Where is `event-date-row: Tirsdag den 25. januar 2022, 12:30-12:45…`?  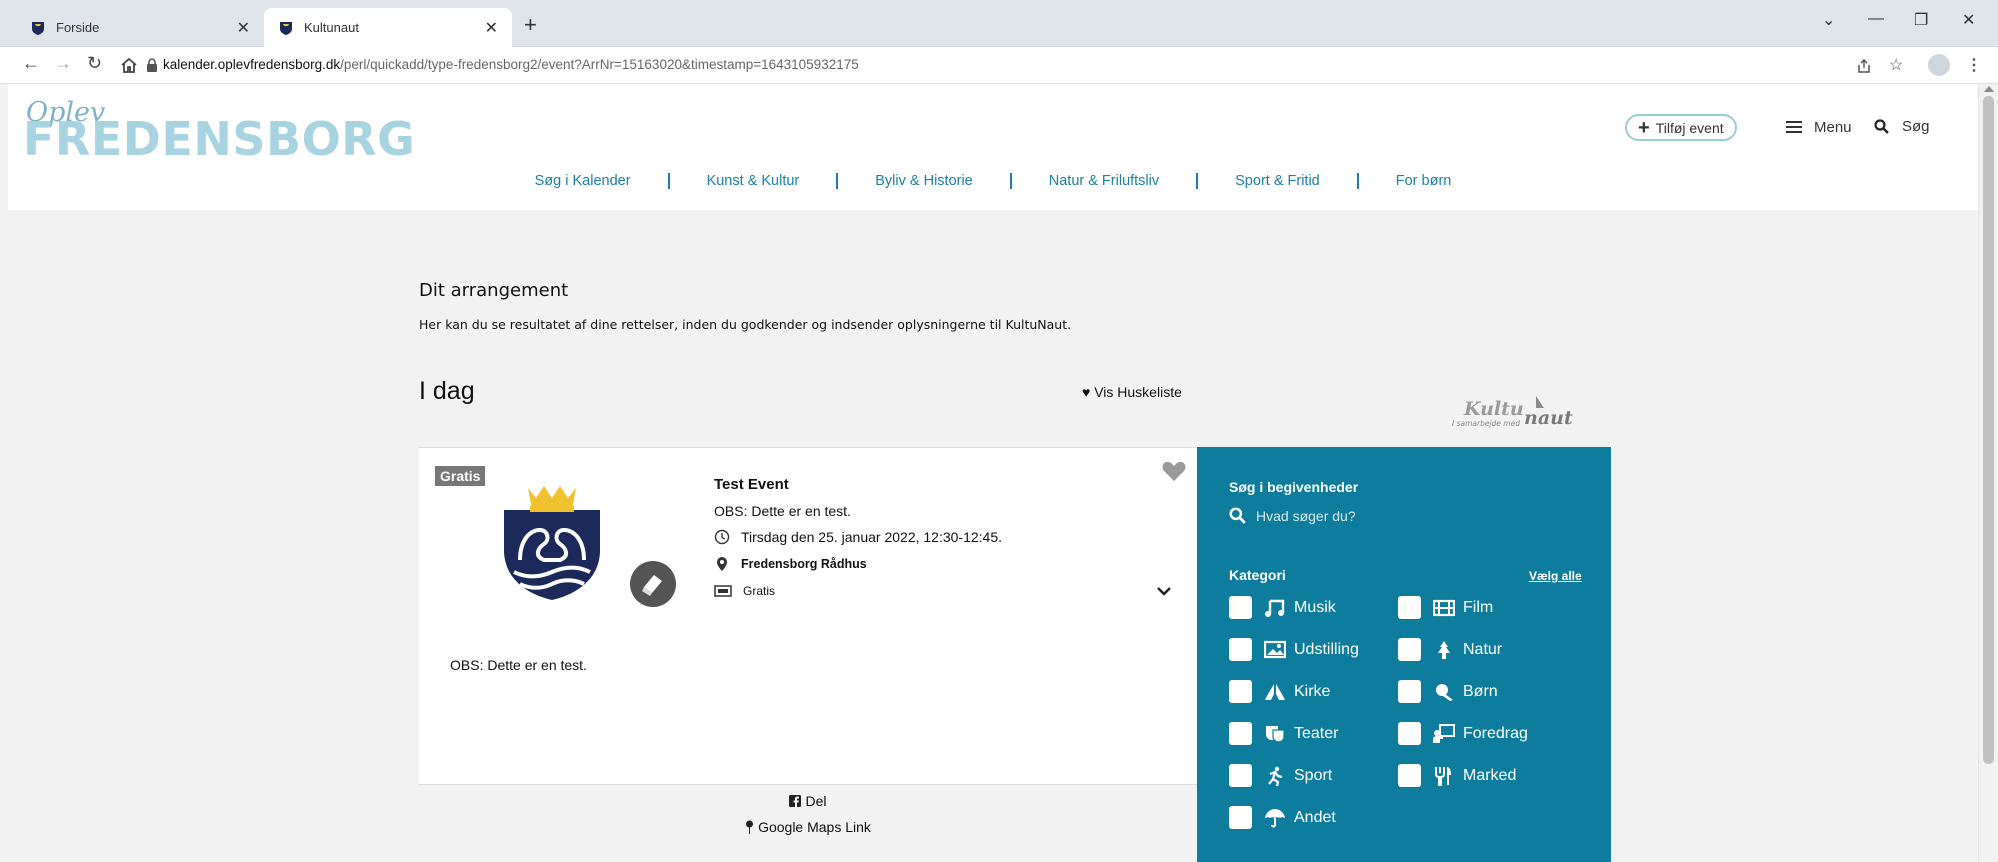
event-date-row: Tirsdag den 25. januar 2022, 12:30-12:45… is located at coordinates (858, 537).